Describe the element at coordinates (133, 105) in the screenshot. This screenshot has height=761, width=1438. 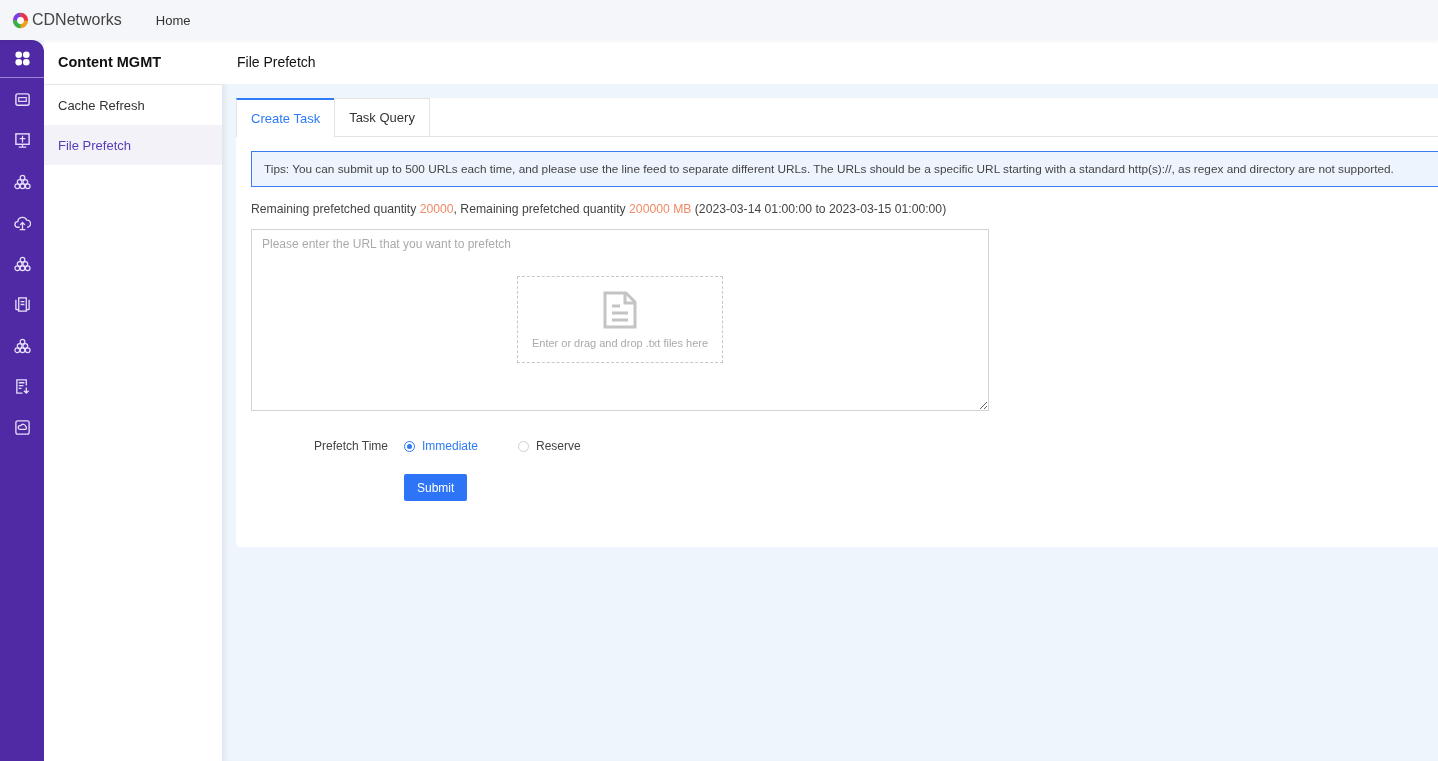
I see `sidebar-item: Cache Refresh` at that location.